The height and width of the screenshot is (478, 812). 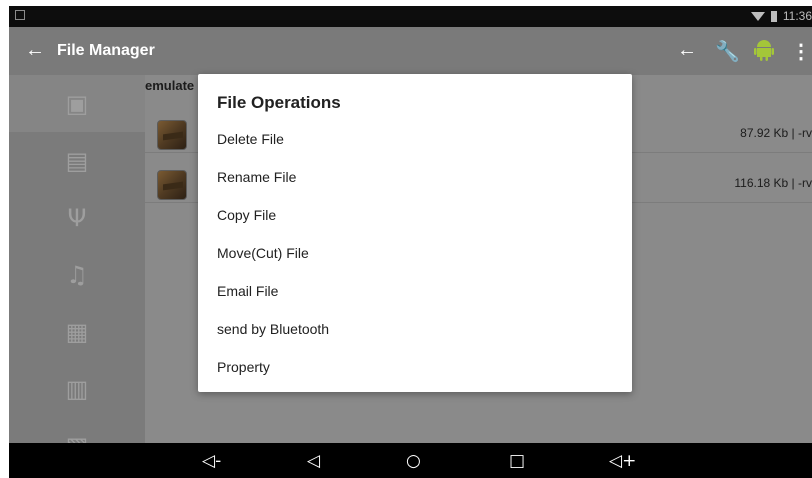 I want to click on home-circle-icon: ○, so click(x=413, y=461).